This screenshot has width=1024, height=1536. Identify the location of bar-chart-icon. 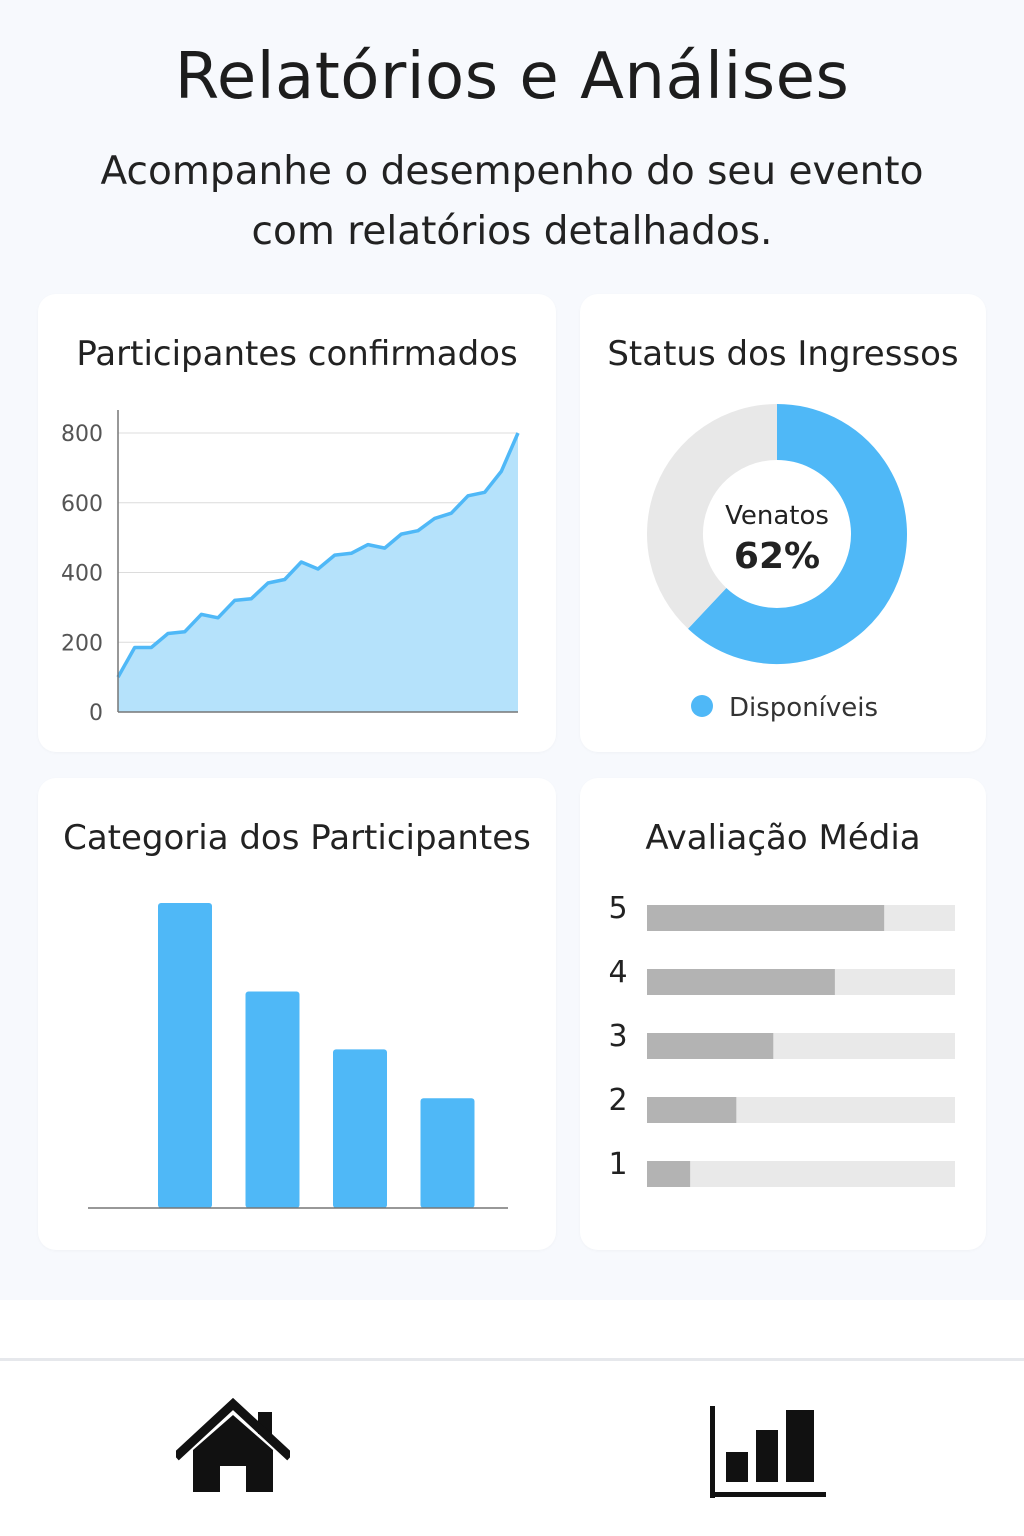
(768, 1452).